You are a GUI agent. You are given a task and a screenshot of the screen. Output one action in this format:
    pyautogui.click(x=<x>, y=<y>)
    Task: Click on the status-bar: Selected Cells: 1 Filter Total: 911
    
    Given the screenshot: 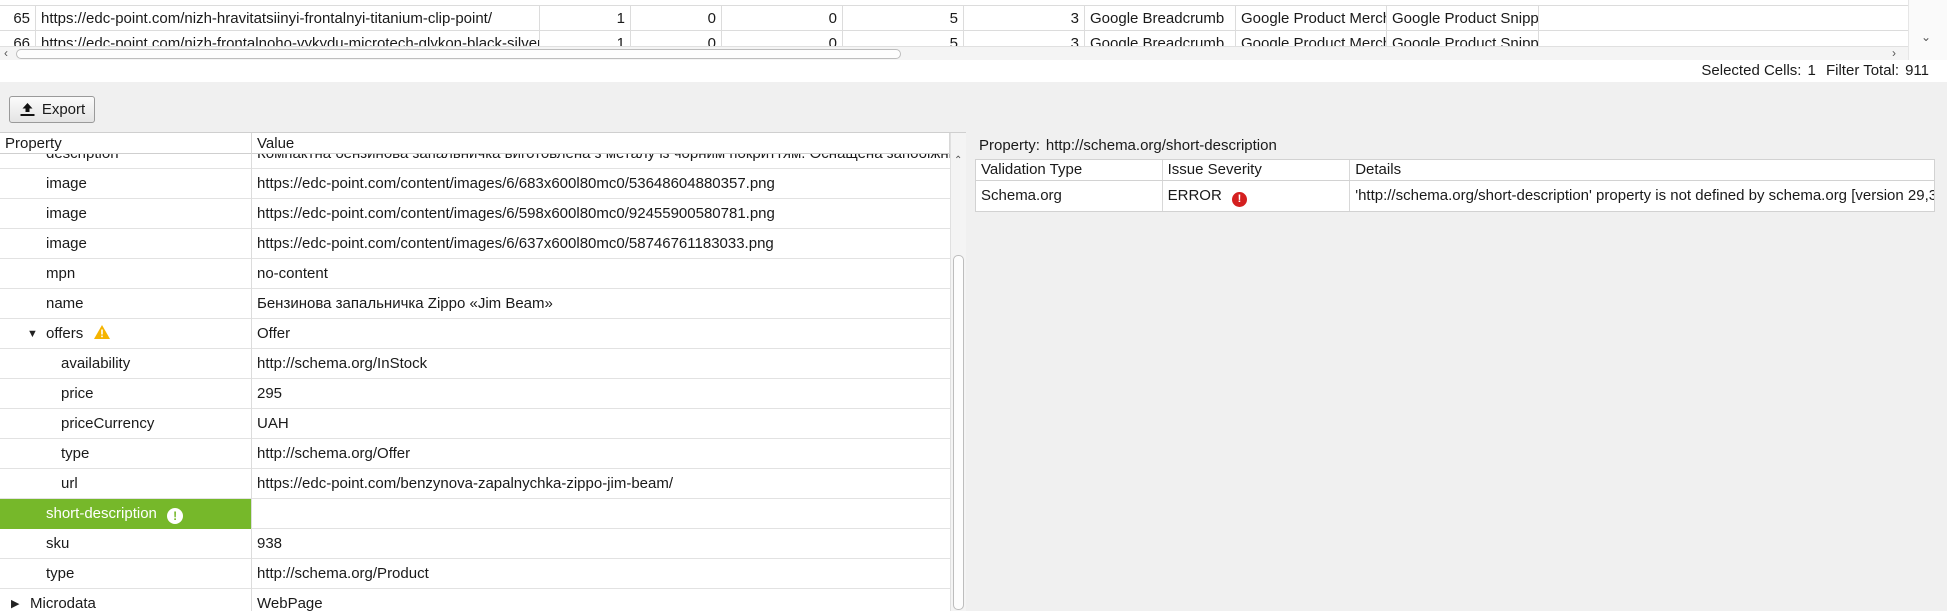 What is the action you would take?
    pyautogui.click(x=973, y=71)
    